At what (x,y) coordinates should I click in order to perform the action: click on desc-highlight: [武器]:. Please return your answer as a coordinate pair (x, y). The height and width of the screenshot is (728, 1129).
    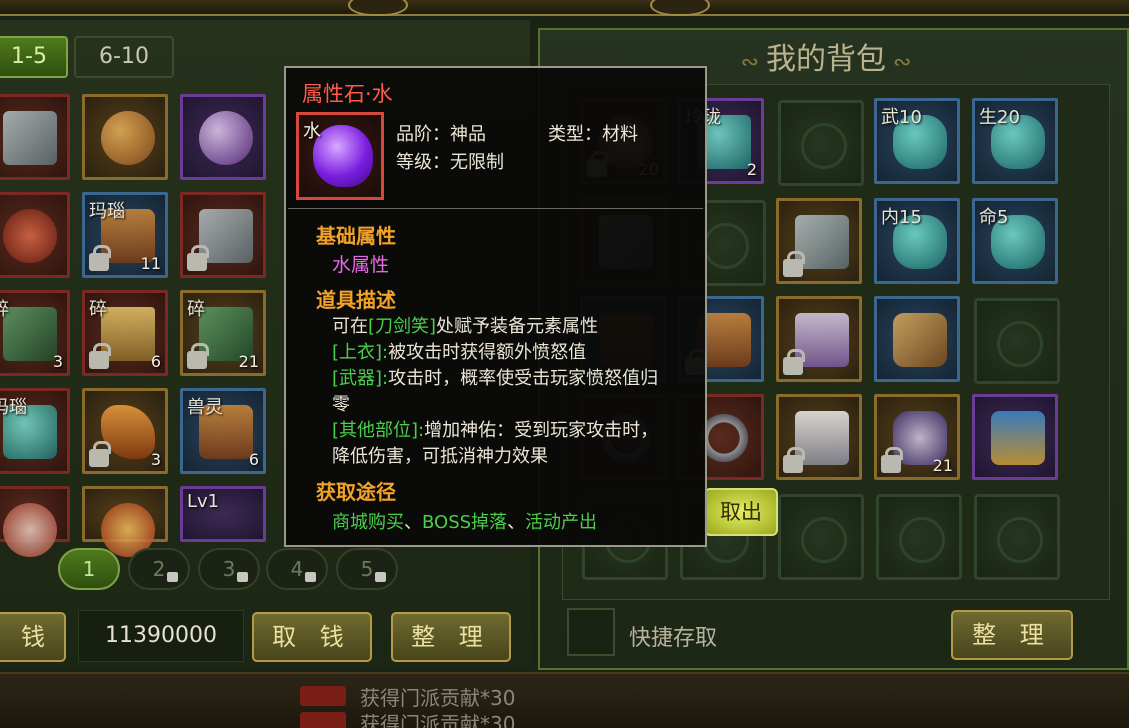
    Looking at the image, I should click on (360, 378).